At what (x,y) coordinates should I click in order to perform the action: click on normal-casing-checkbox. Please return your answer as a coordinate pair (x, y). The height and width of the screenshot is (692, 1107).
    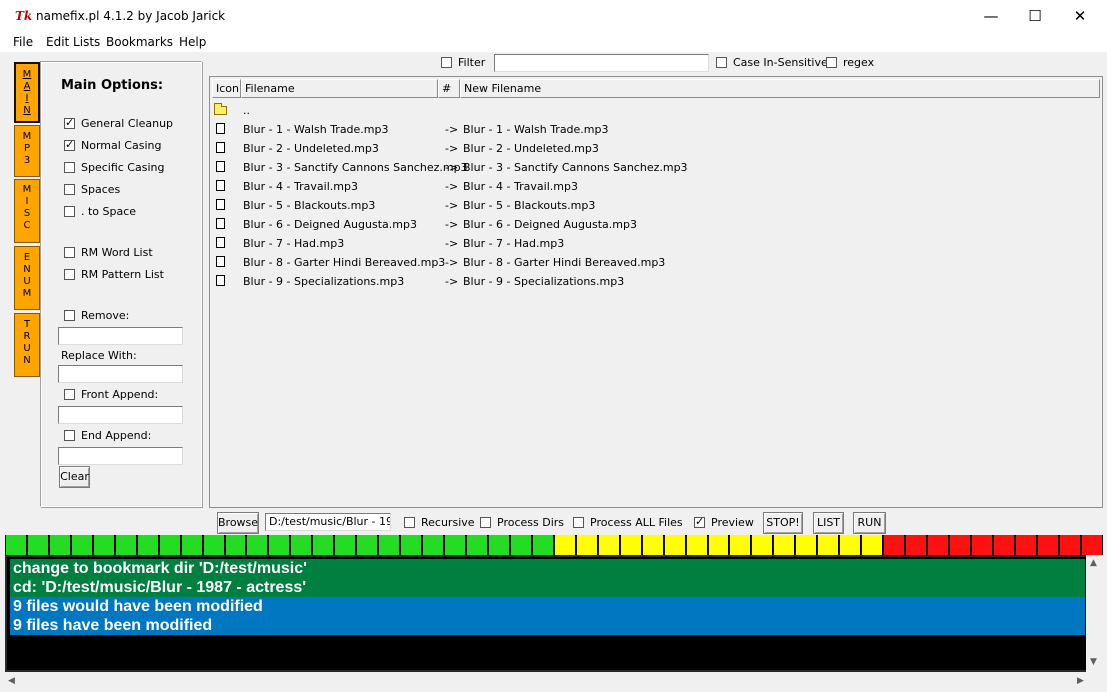
    Looking at the image, I should click on (69, 145).